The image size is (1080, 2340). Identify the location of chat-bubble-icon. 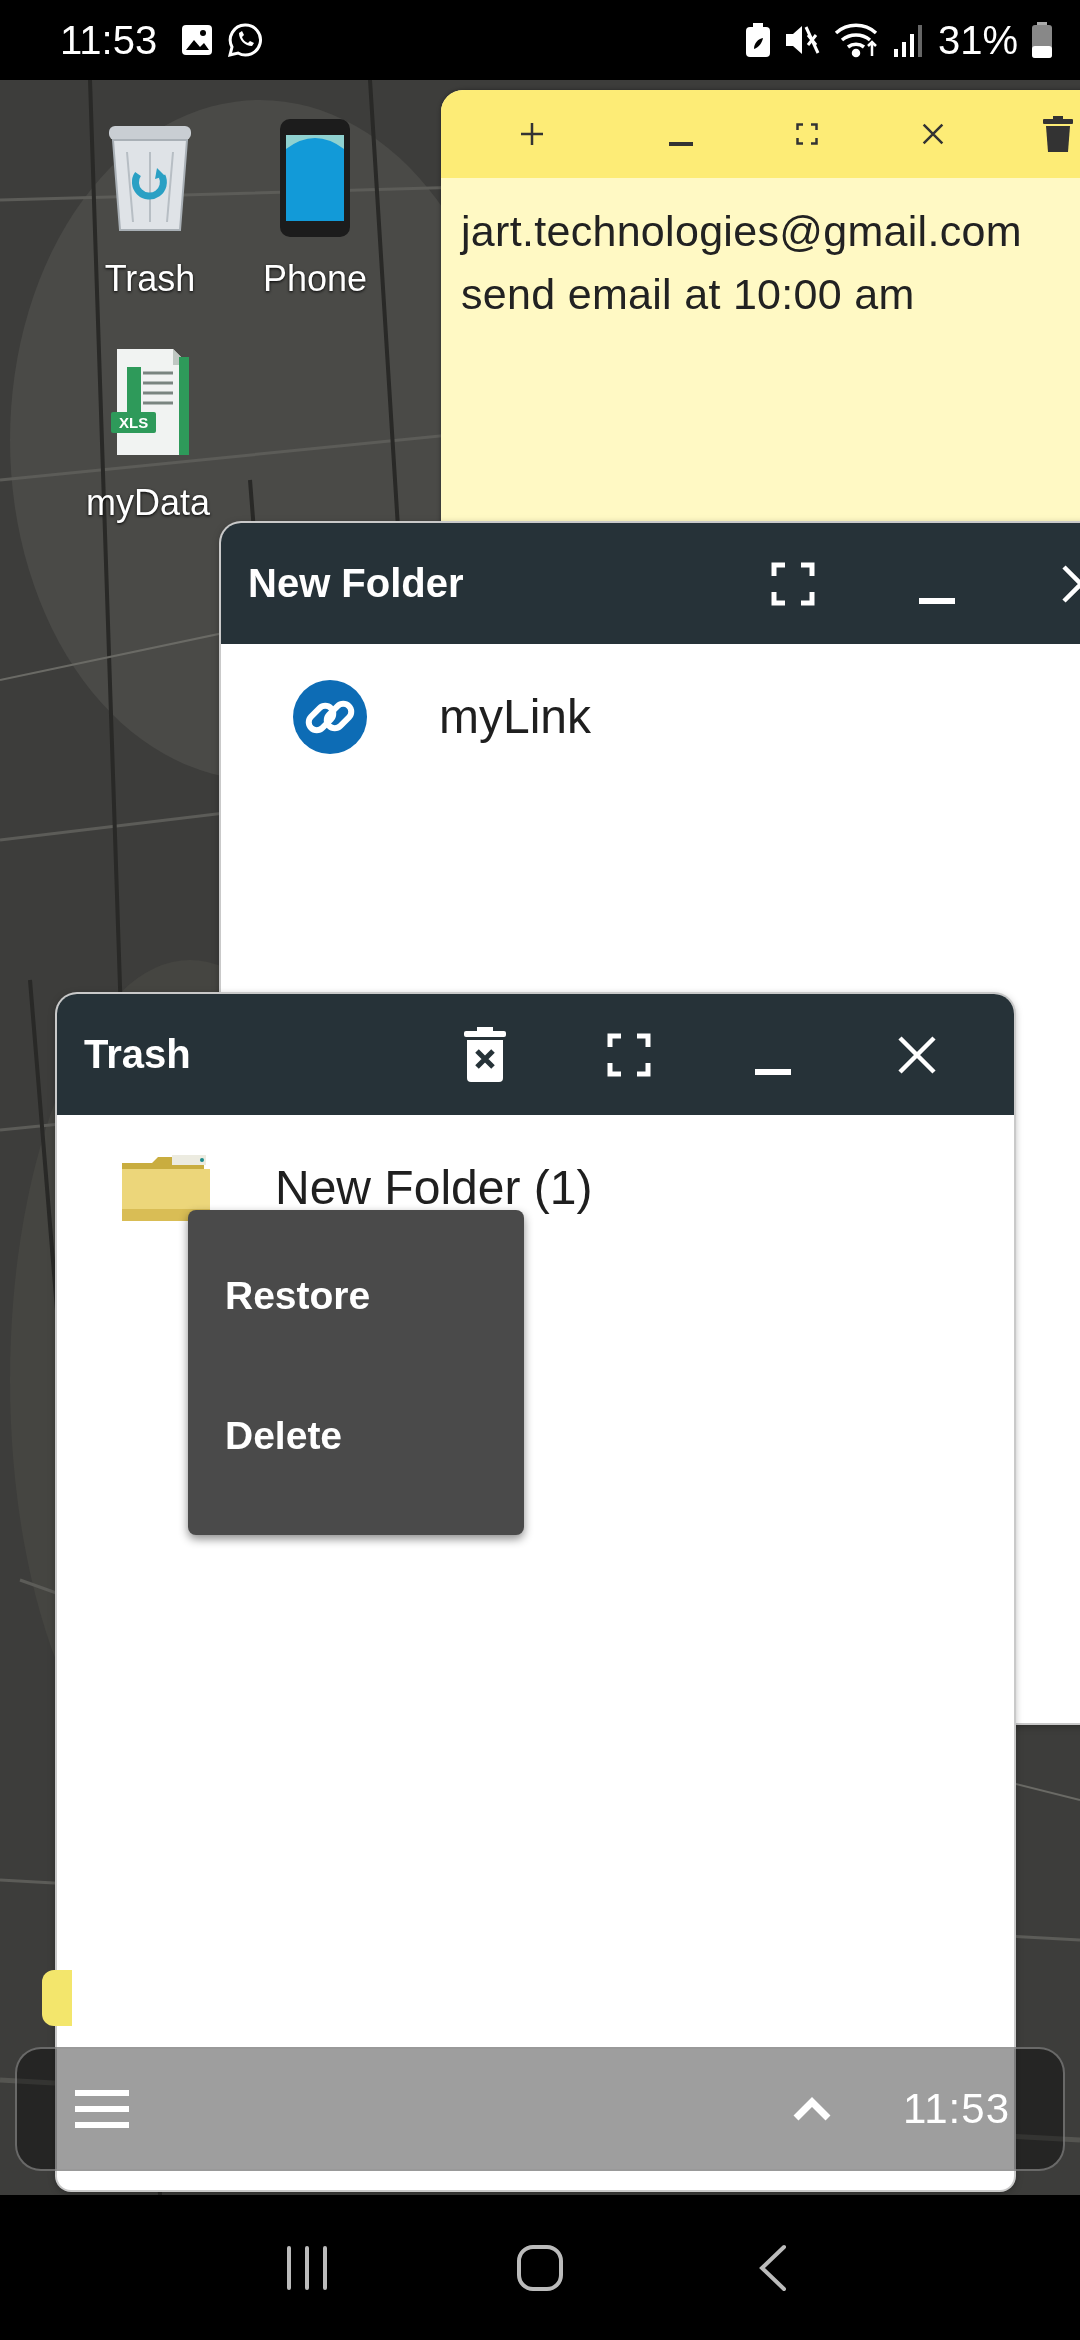
(245, 40).